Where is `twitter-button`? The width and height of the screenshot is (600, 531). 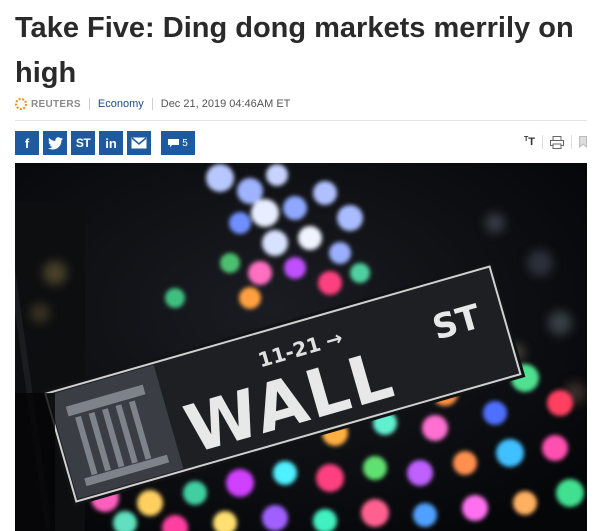 twitter-button is located at coordinates (55, 143).